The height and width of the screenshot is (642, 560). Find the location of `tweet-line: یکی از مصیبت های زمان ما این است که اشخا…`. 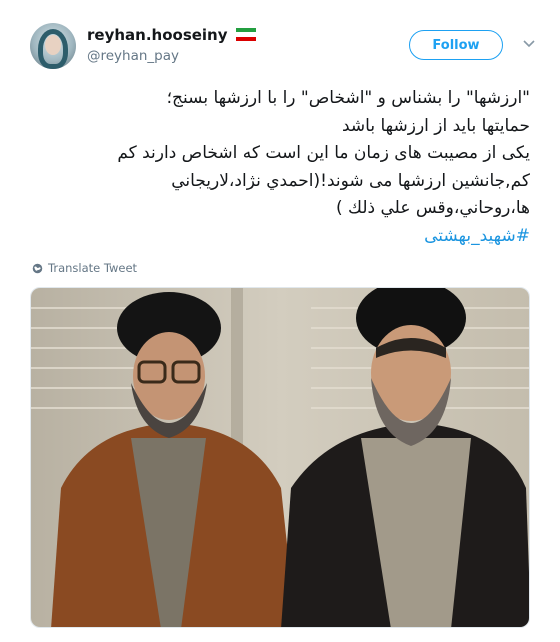

tweet-line: یکی از مصیبت های زمان ما این است که اشخا… is located at coordinates (323, 153).